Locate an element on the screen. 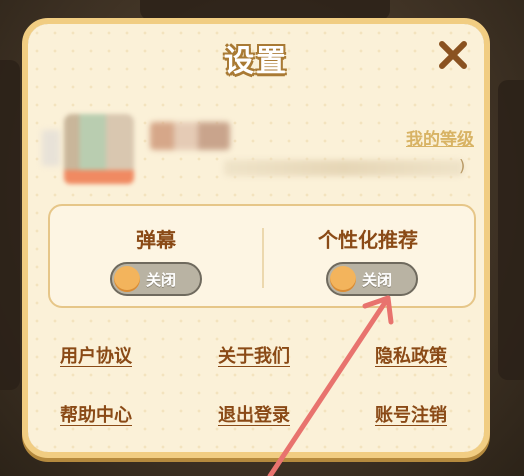  close-button is located at coordinates (453, 55).